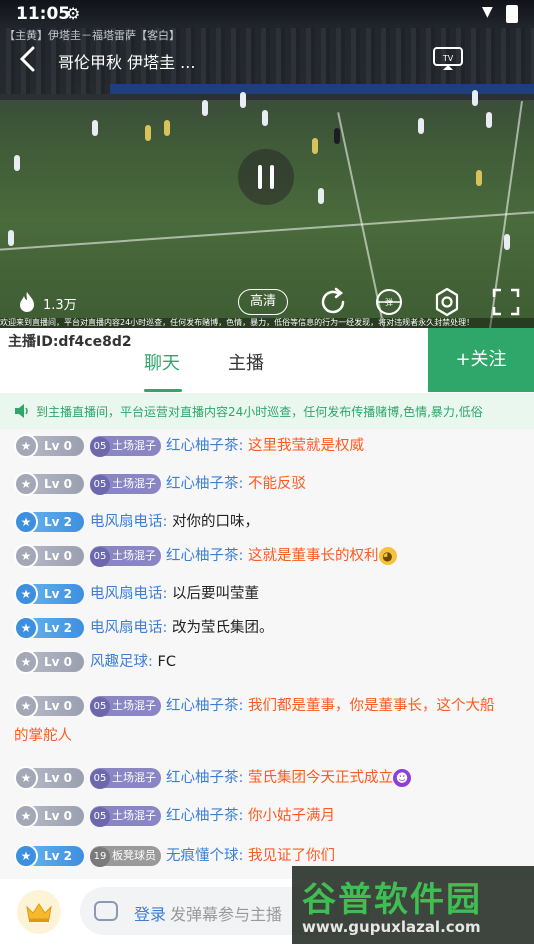 The width and height of the screenshot is (534, 950). I want to click on chat-message: ★ Lv 2 电风扇电话: 改为莹氏集团。, so click(267, 628).